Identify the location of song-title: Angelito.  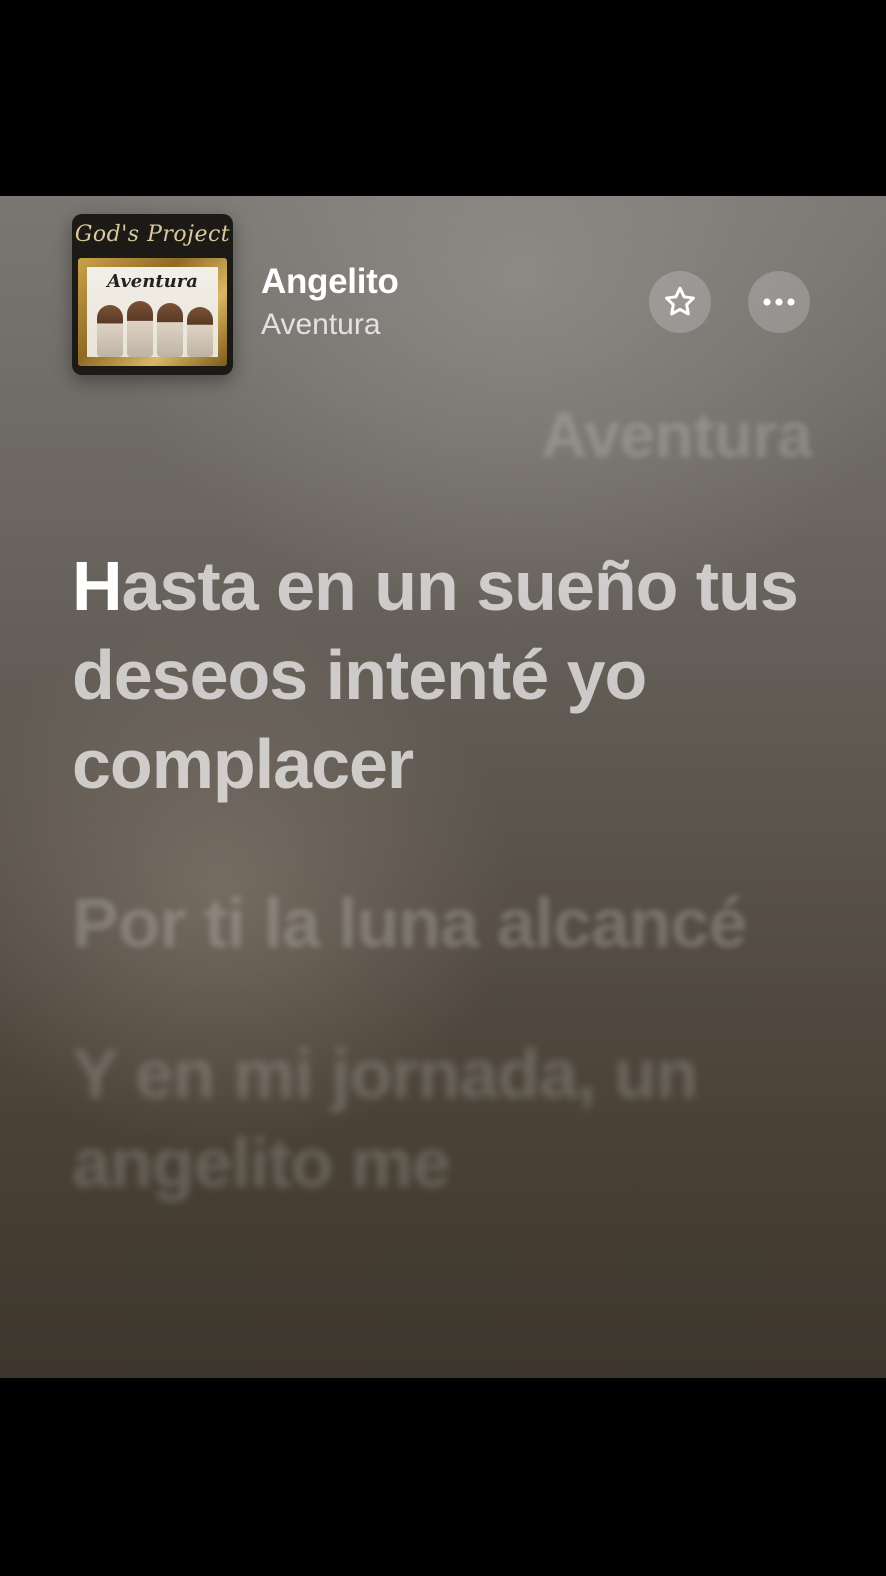
(330, 281).